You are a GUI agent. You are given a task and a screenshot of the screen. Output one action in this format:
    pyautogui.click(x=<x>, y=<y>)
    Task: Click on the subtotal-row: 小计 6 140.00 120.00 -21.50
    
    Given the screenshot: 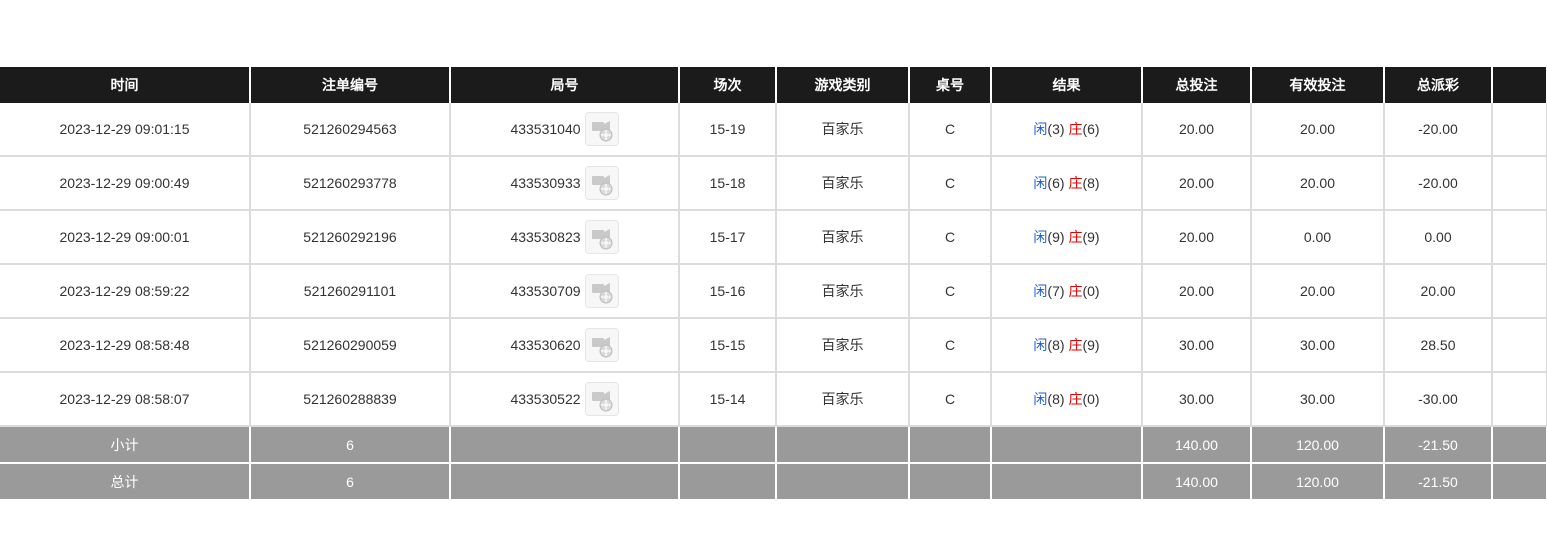 What is the action you would take?
    pyautogui.click(x=773, y=445)
    